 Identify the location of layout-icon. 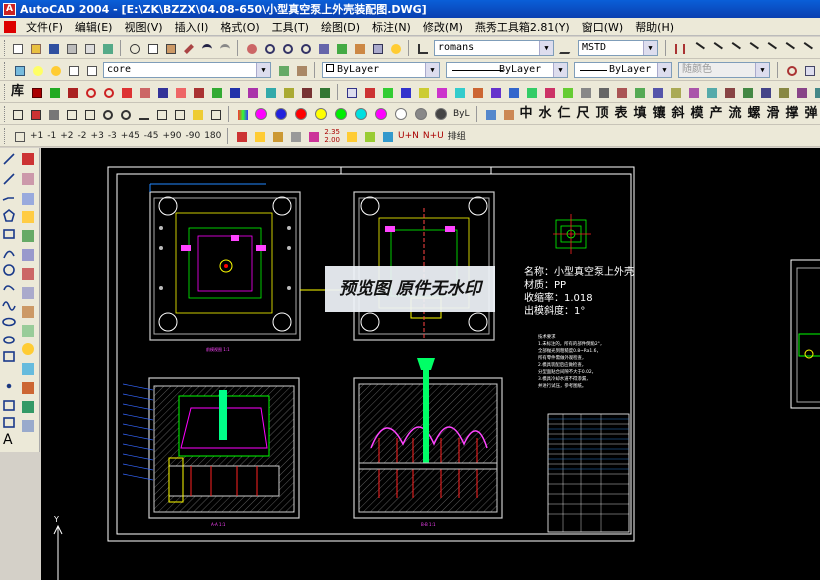
(809, 70).